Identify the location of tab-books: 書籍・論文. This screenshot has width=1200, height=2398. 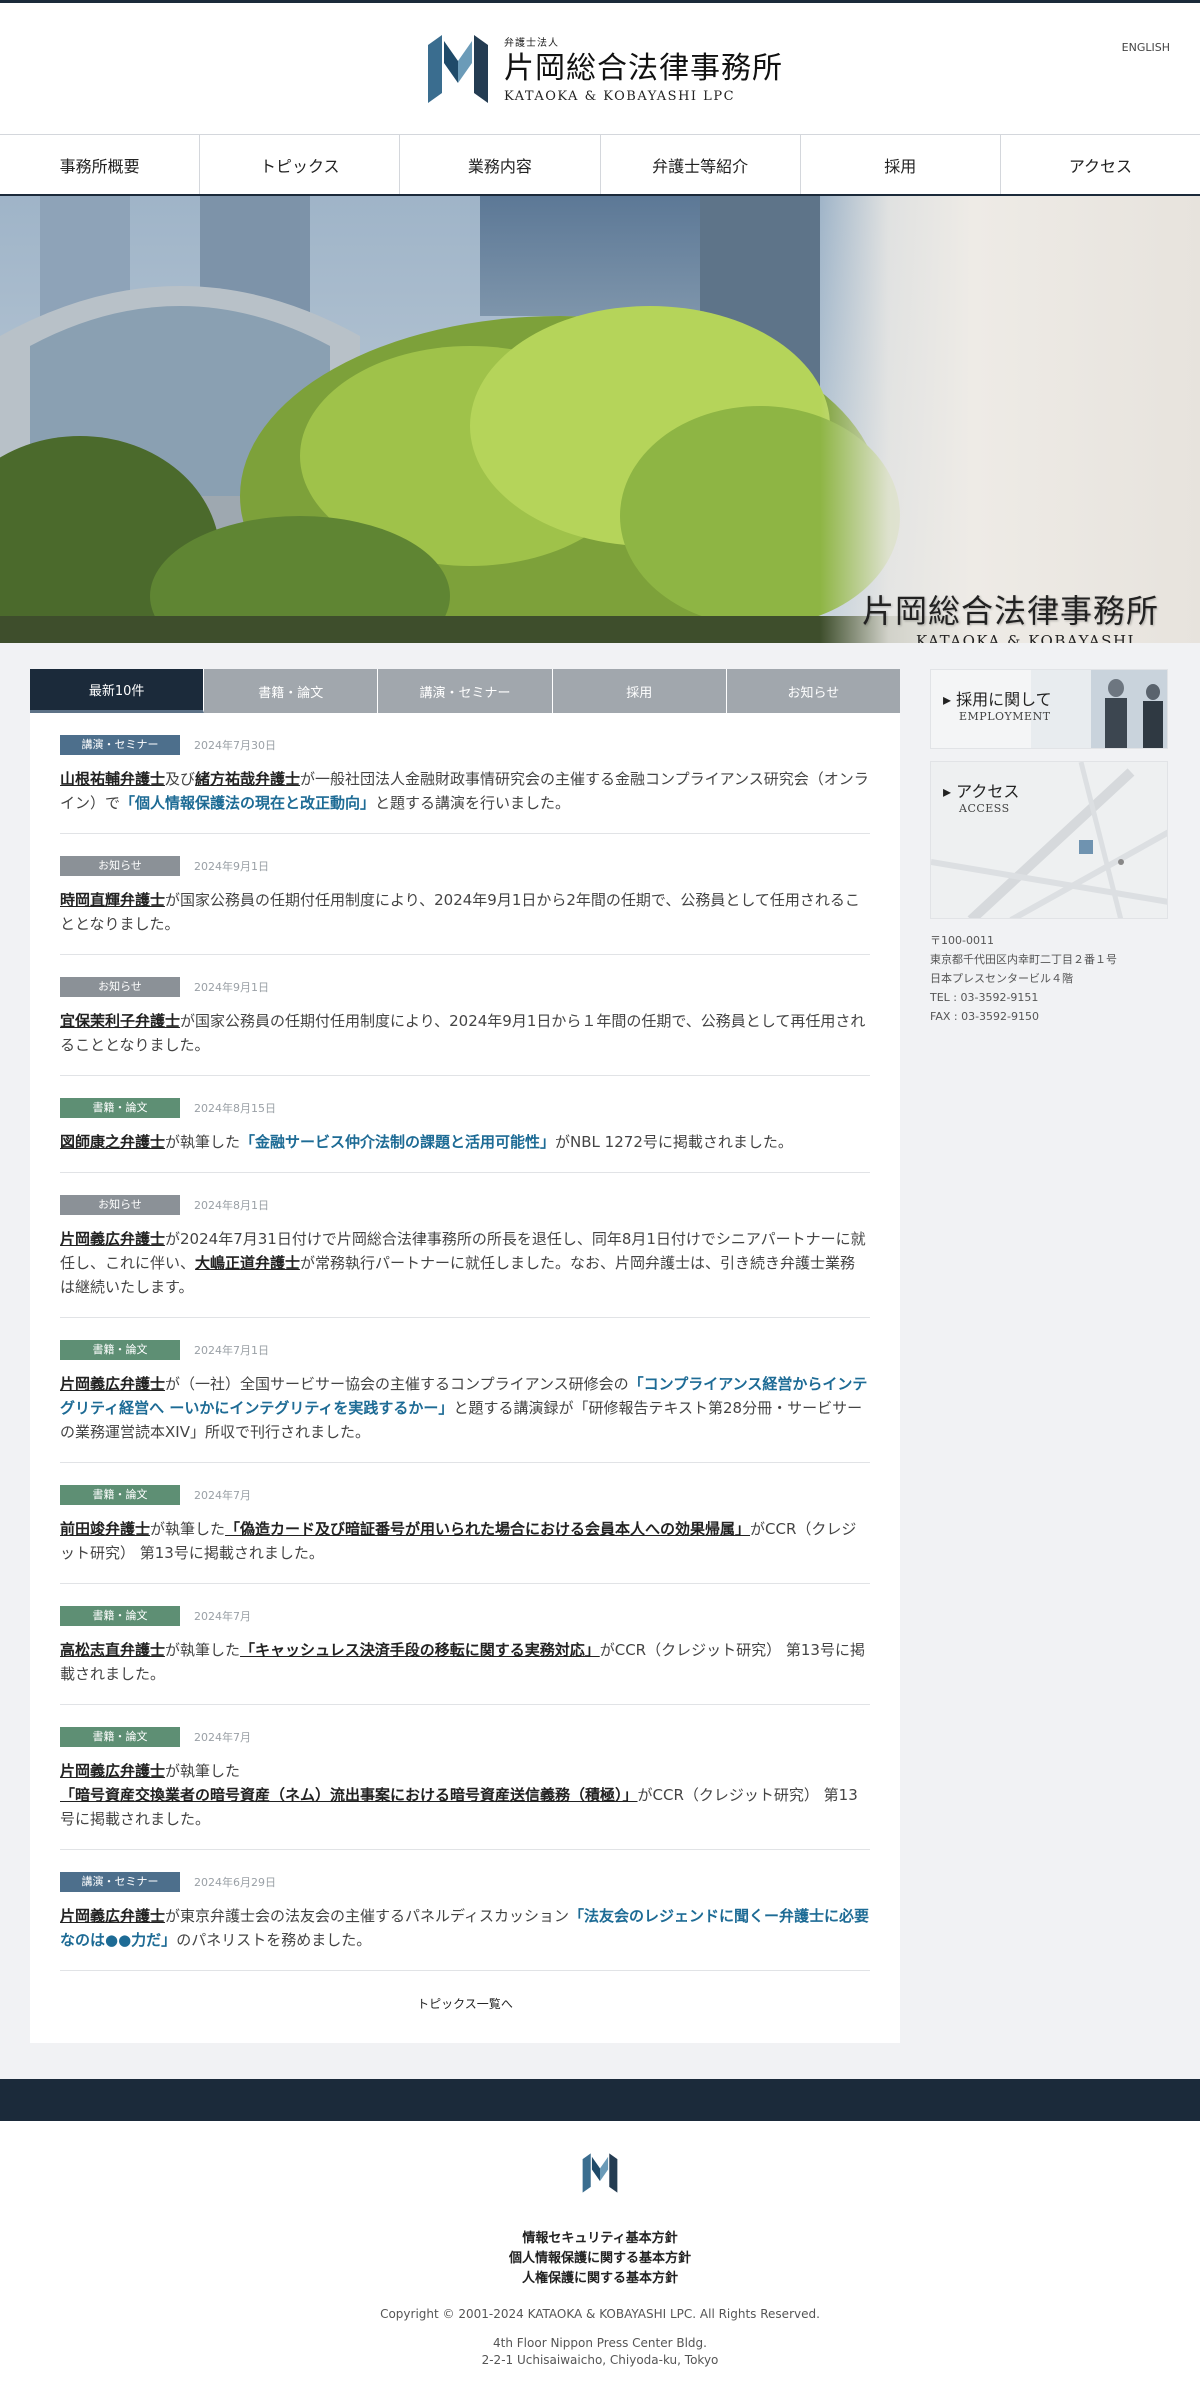
(291, 691).